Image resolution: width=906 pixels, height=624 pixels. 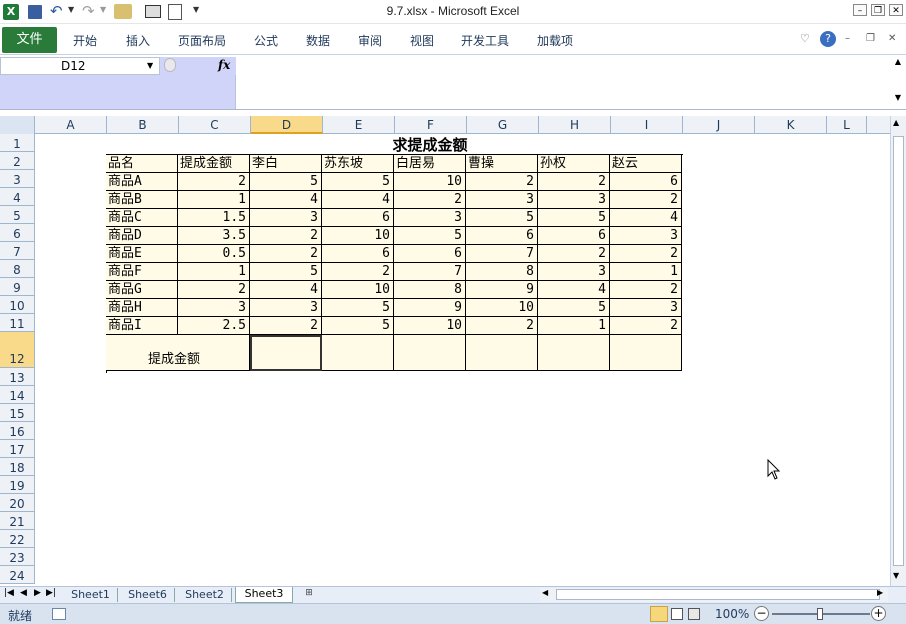 What do you see at coordinates (719, 125) in the screenshot?
I see `column-header-j: J` at bounding box center [719, 125].